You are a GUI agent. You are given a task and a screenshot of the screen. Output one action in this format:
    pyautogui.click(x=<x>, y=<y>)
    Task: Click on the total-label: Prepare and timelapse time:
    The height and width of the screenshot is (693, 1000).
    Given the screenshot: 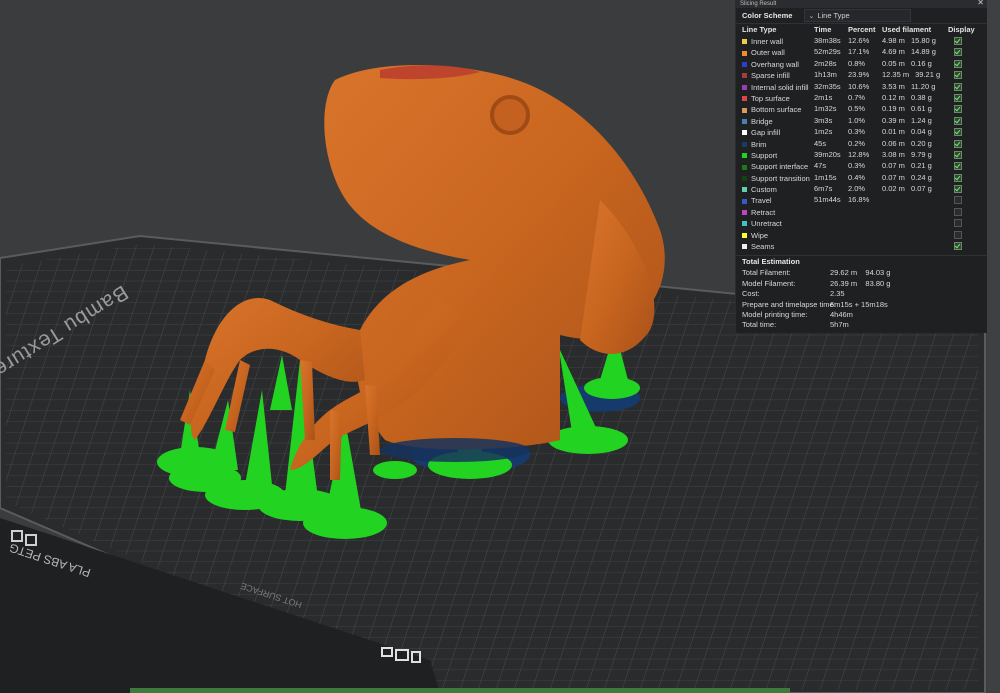 What is the action you would take?
    pyautogui.click(x=789, y=304)
    